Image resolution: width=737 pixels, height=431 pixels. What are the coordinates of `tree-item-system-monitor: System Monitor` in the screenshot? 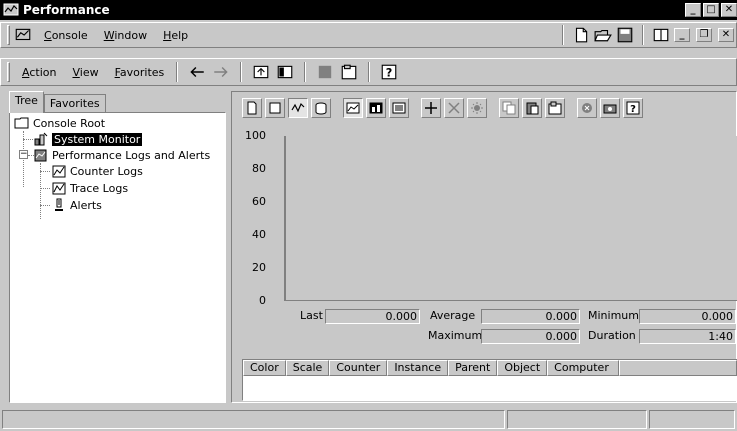 It's located at (88, 139).